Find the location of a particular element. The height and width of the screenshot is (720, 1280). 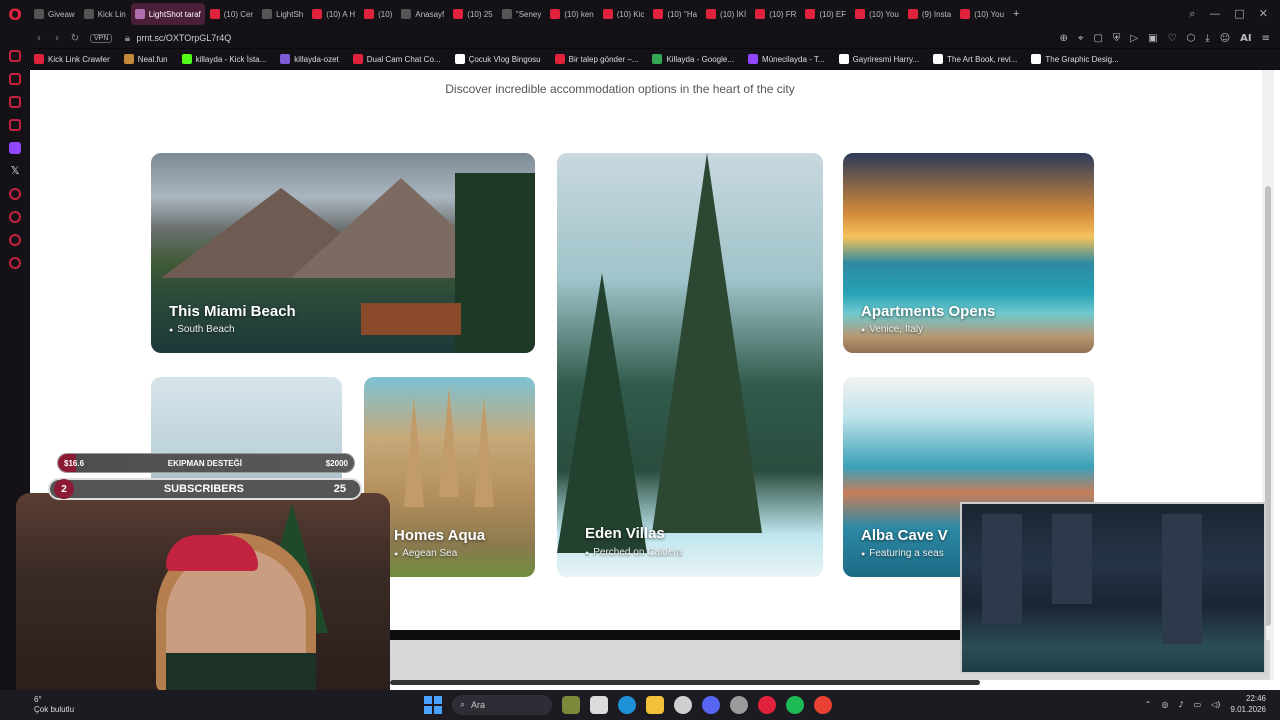

clock: 22:46 9.01.2026 is located at coordinates (1248, 704).